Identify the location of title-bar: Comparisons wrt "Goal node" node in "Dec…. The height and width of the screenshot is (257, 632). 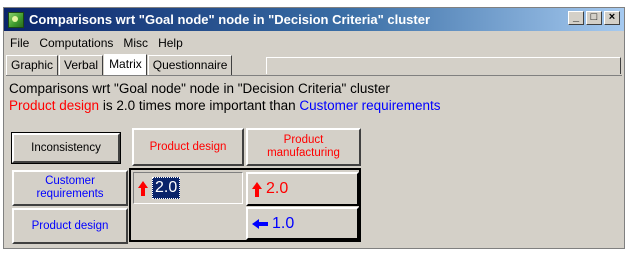
(314, 19).